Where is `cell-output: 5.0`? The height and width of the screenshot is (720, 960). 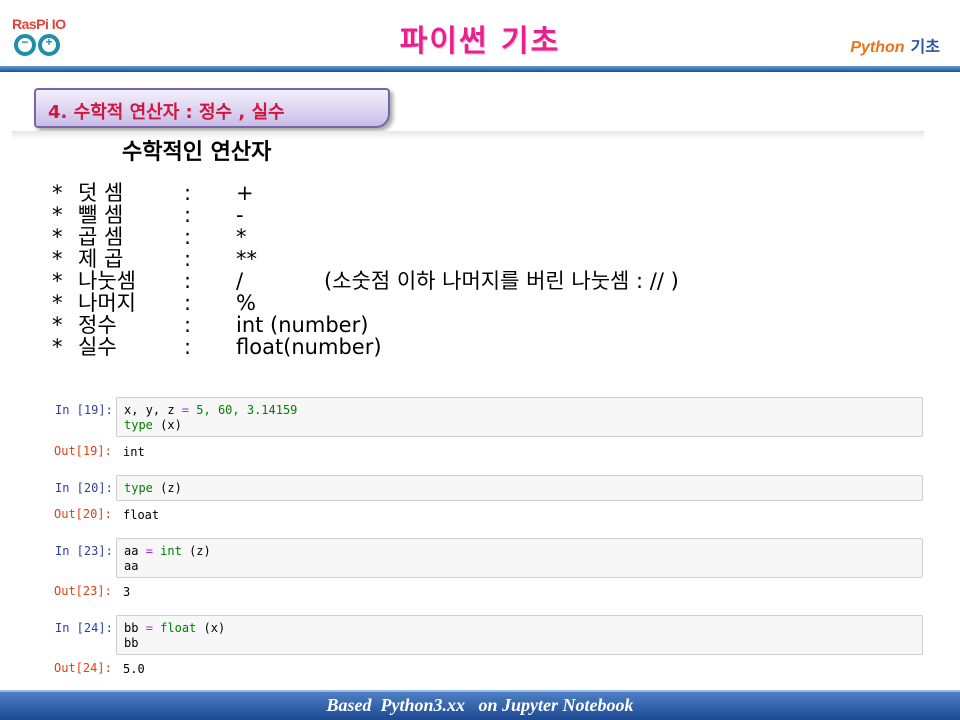
cell-output: 5.0 is located at coordinates (134, 669).